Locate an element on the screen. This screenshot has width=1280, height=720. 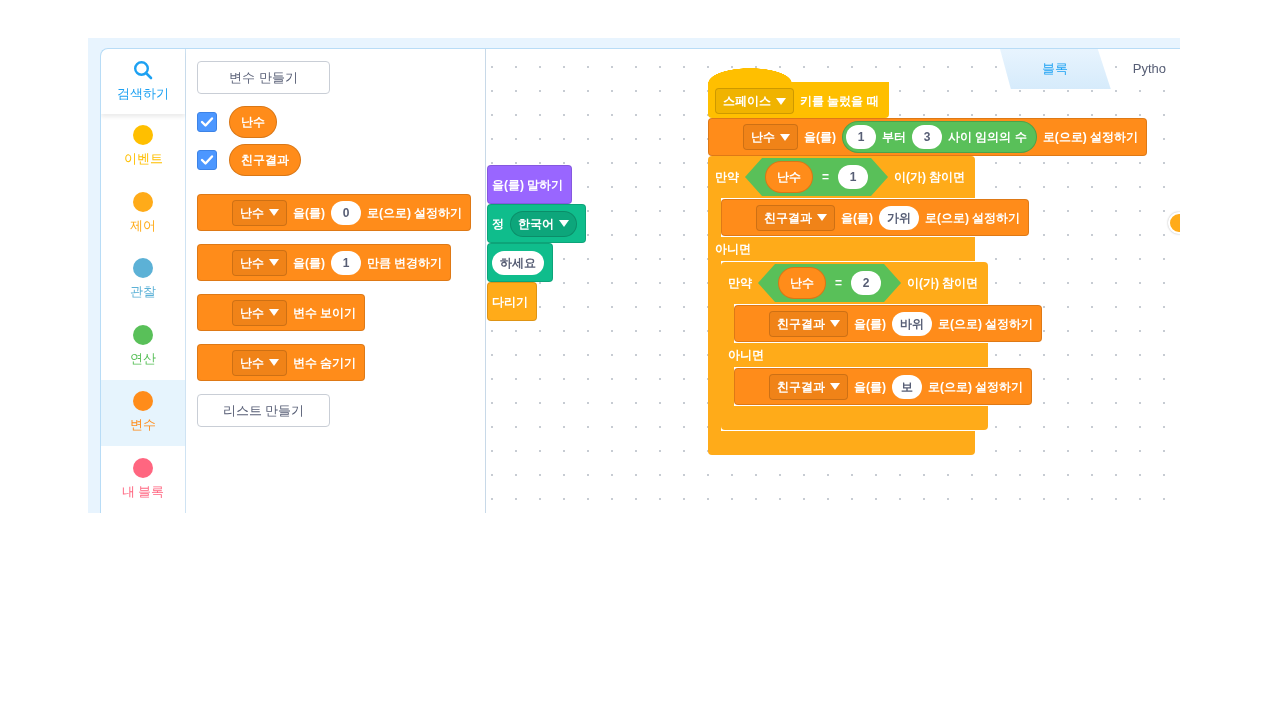
code-block: 친구결과 을(를) 바위 로(으로) 설정하기 is located at coordinates (888, 323).